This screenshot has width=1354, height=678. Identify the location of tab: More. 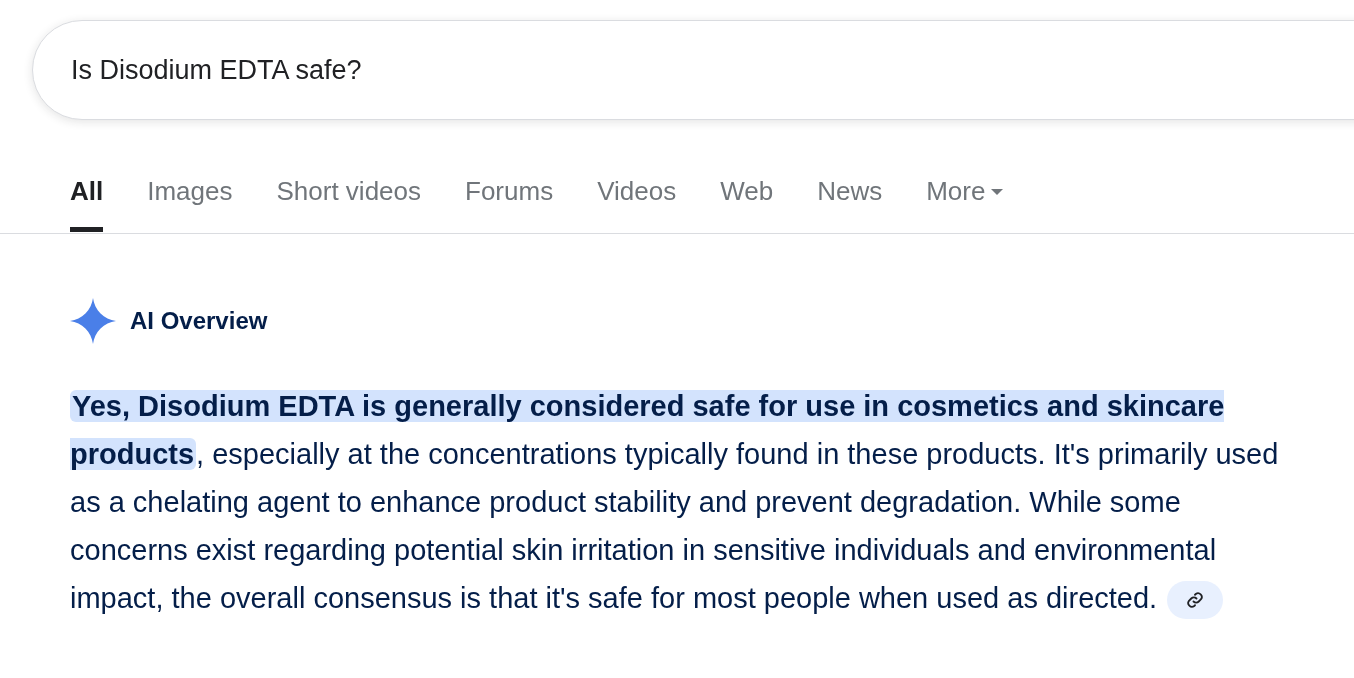
(965, 199).